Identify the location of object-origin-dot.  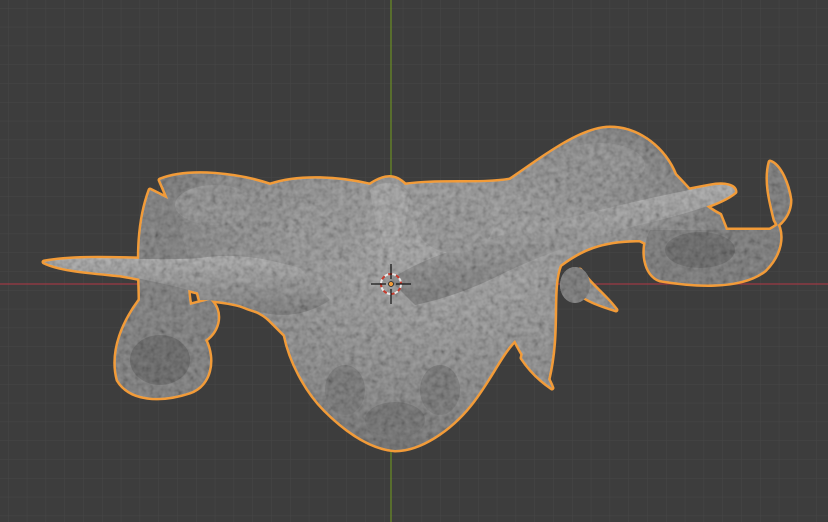
(391, 284).